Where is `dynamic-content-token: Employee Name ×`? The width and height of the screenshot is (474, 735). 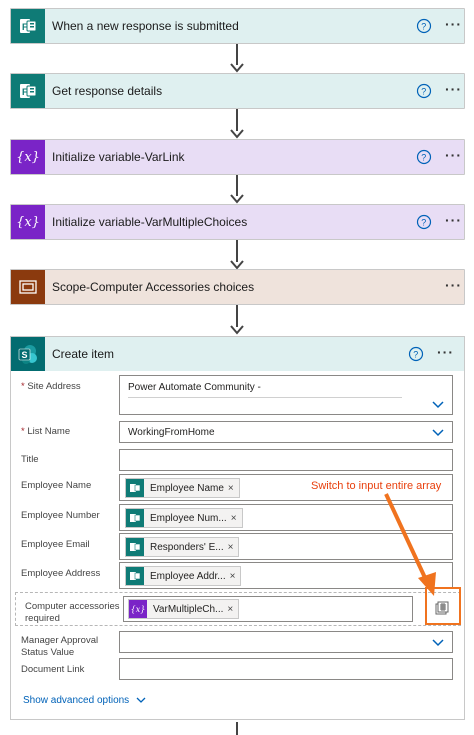 dynamic-content-token: Employee Name × is located at coordinates (182, 488).